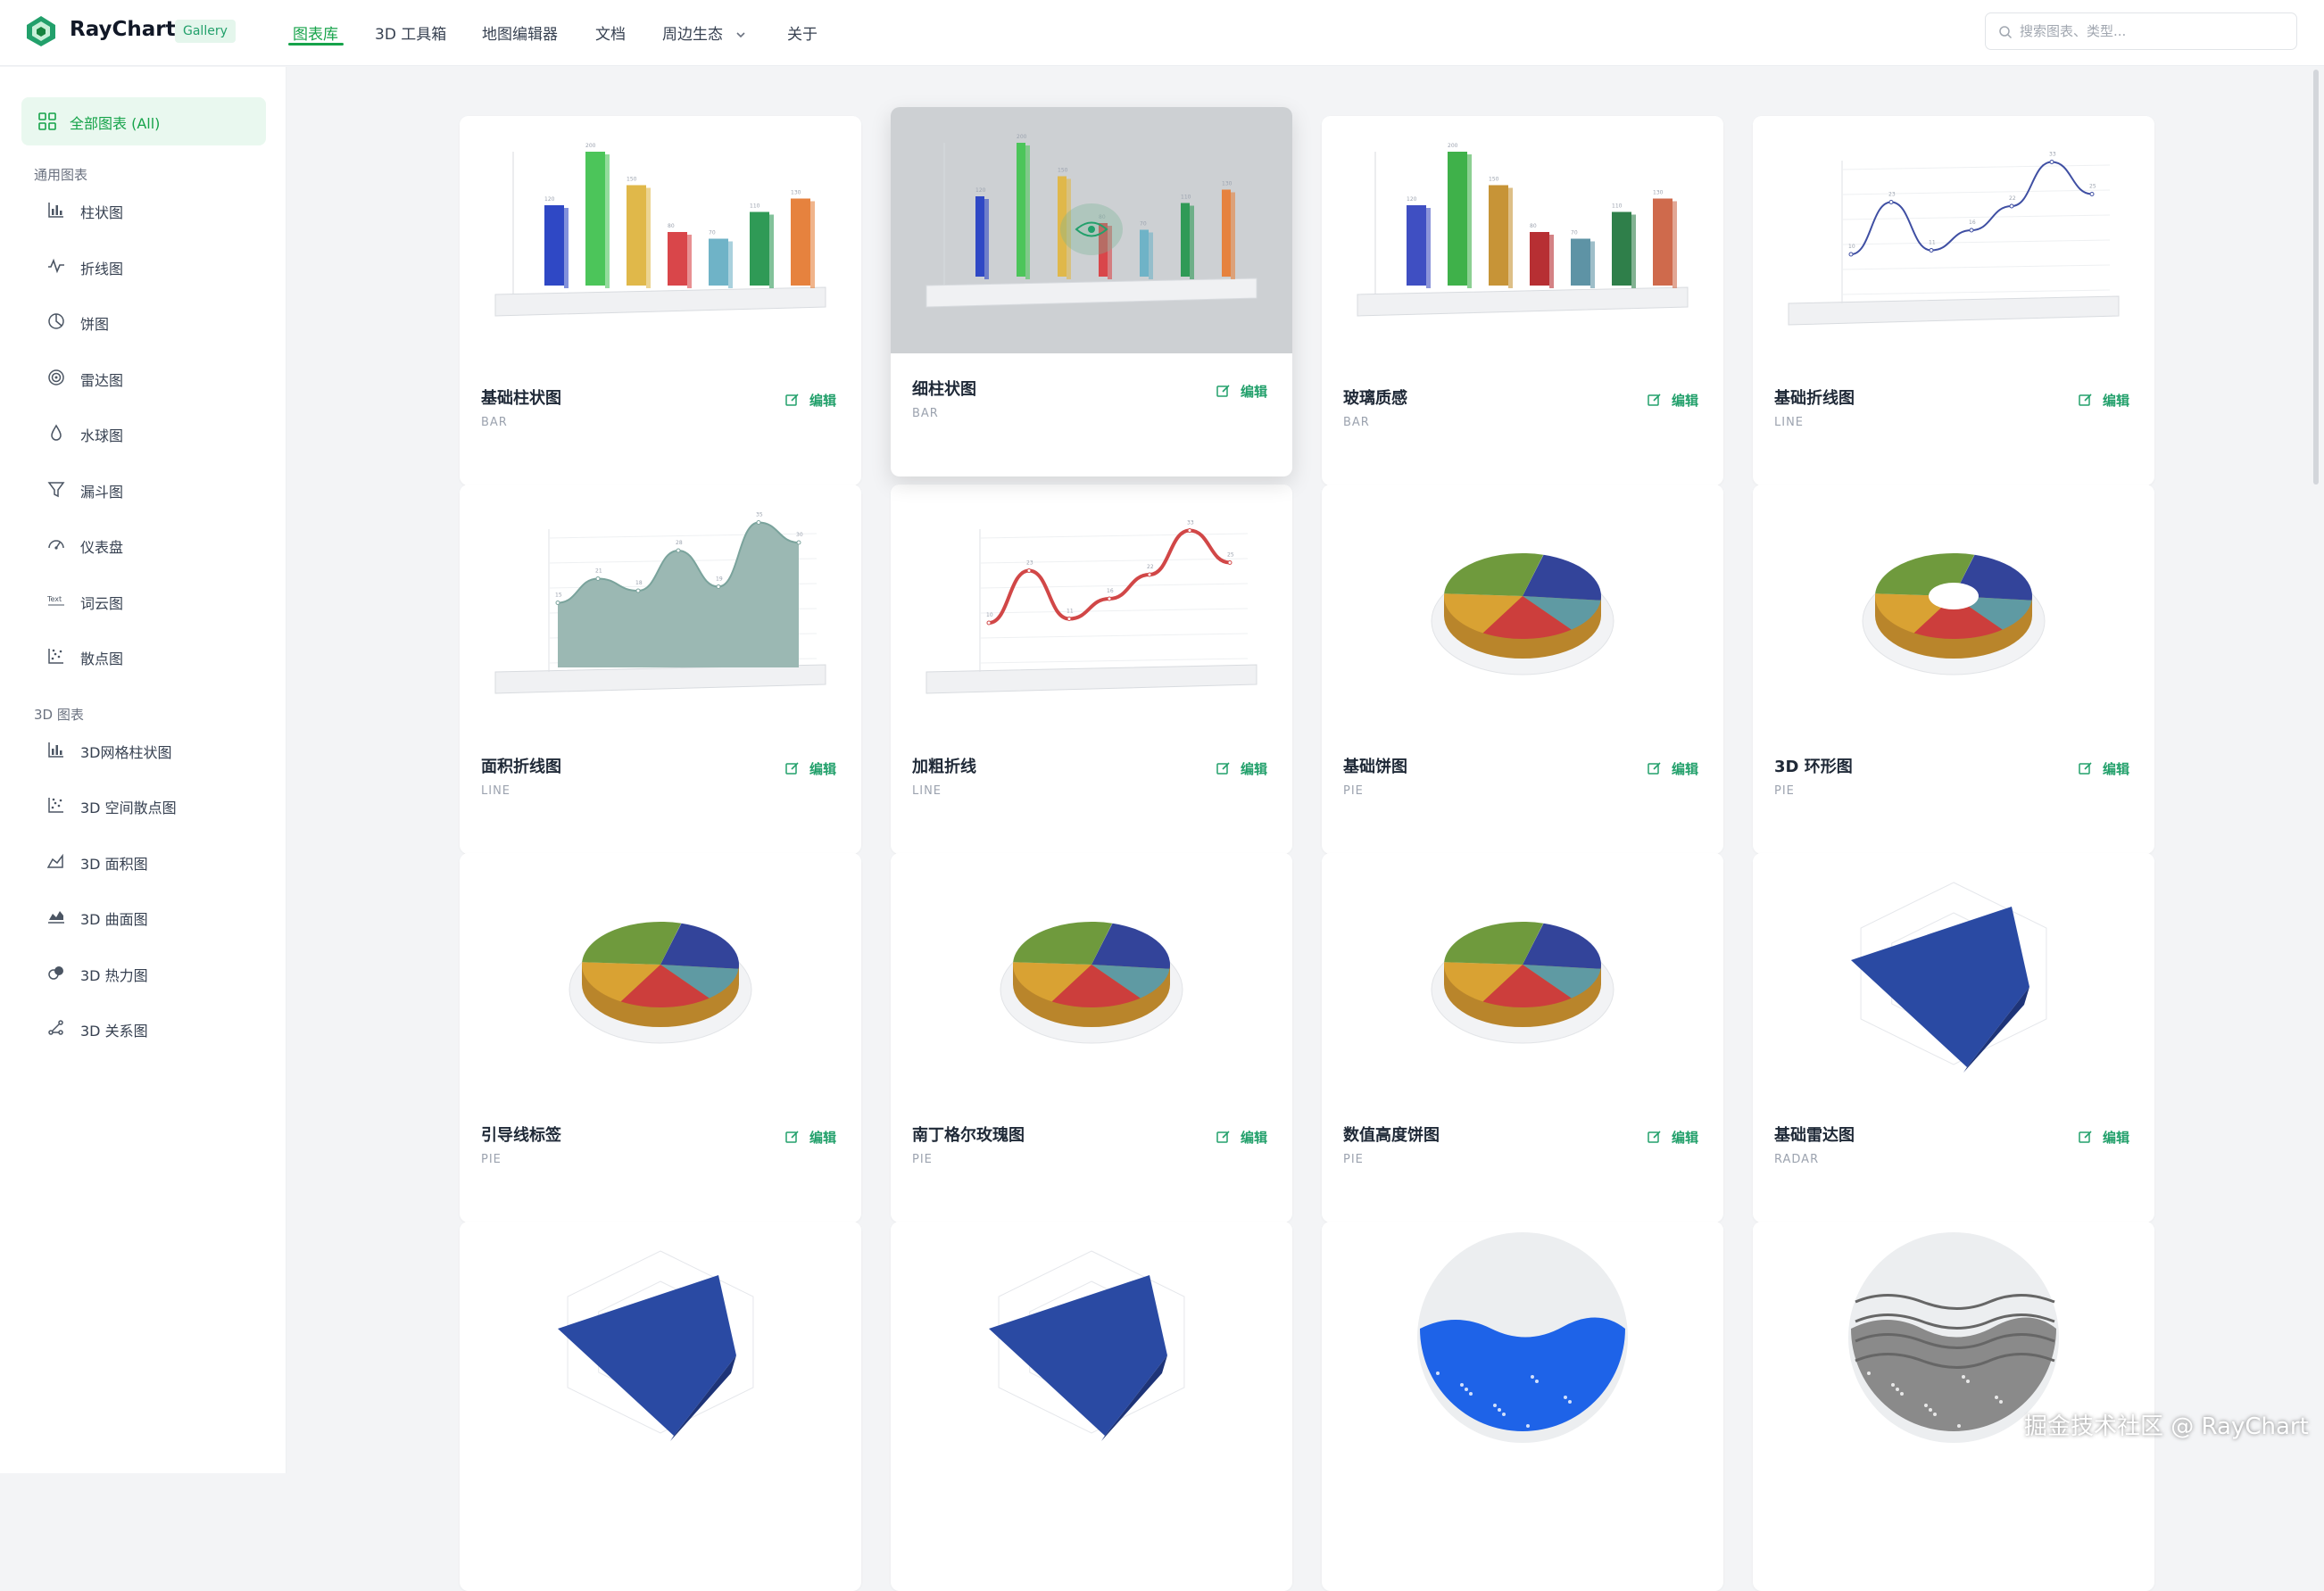  Describe the element at coordinates (59, 714) in the screenshot. I see `sidebar-group-title: 3D 图表` at that location.